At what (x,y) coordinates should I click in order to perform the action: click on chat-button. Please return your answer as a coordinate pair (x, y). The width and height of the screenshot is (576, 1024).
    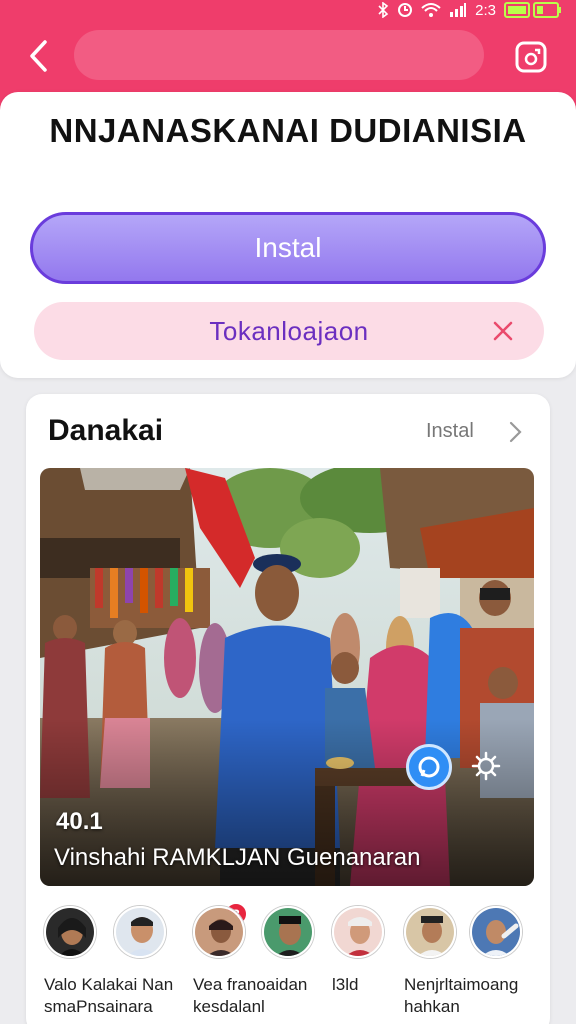
    Looking at the image, I should click on (429, 767).